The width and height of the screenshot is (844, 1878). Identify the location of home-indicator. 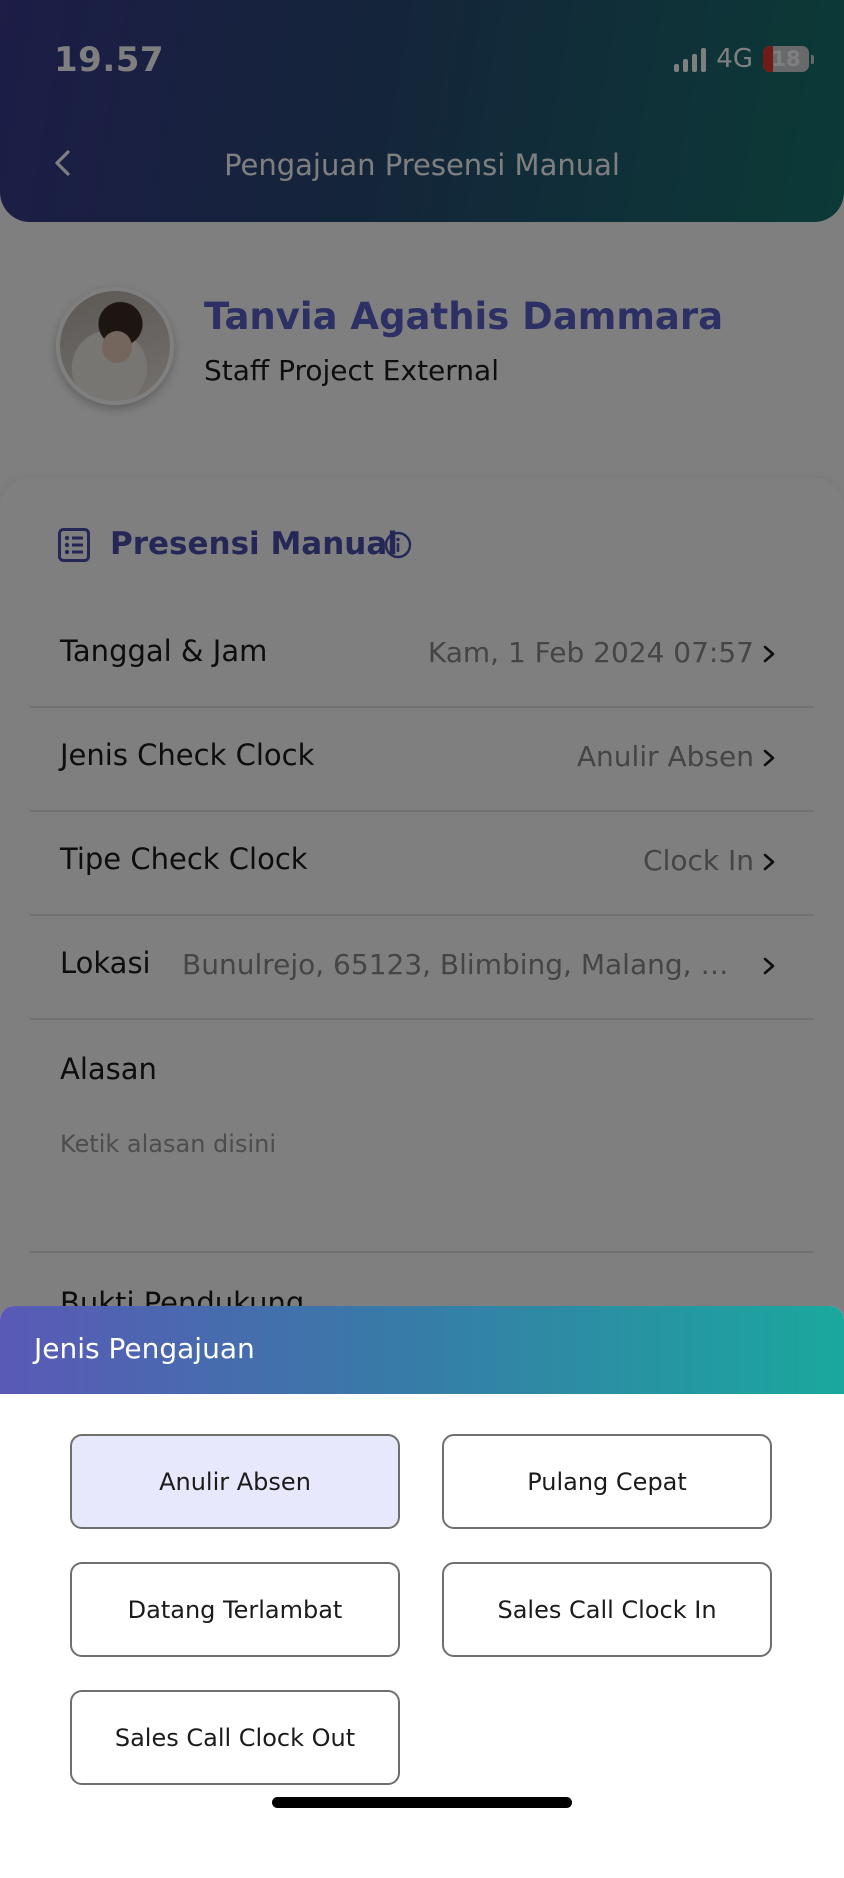
(422, 1802).